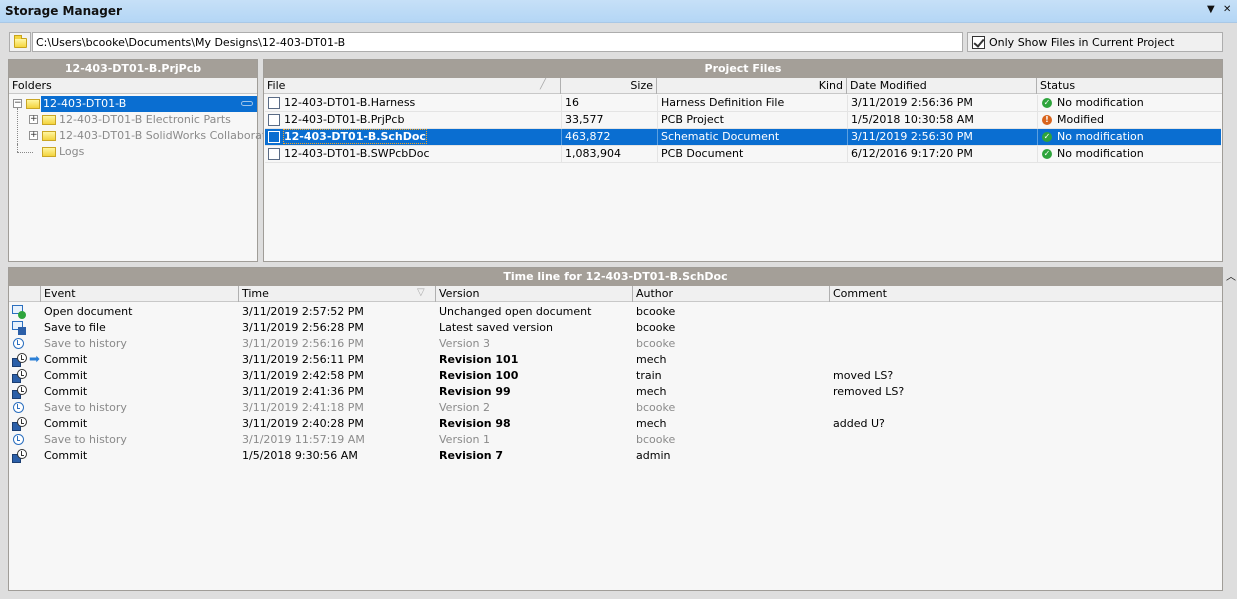  I want to click on only-show-label: Only Show Files in Current Project, so click(1082, 42).